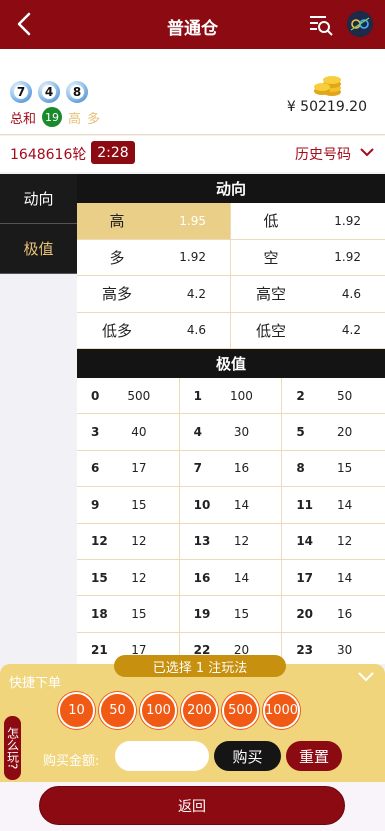 This screenshot has width=385, height=831. I want to click on sum-line: 总和 19 高 多, so click(55, 117).